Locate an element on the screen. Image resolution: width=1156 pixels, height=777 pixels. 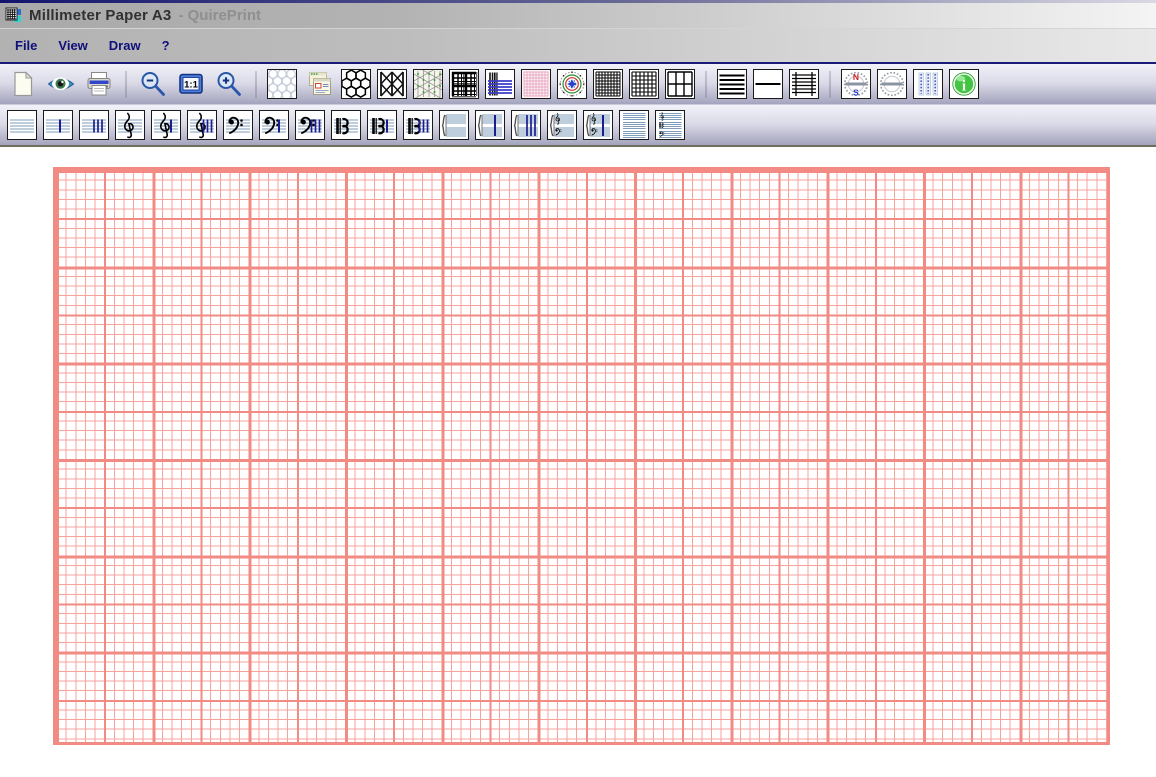
polar-grid-icon is located at coordinates (572, 84).